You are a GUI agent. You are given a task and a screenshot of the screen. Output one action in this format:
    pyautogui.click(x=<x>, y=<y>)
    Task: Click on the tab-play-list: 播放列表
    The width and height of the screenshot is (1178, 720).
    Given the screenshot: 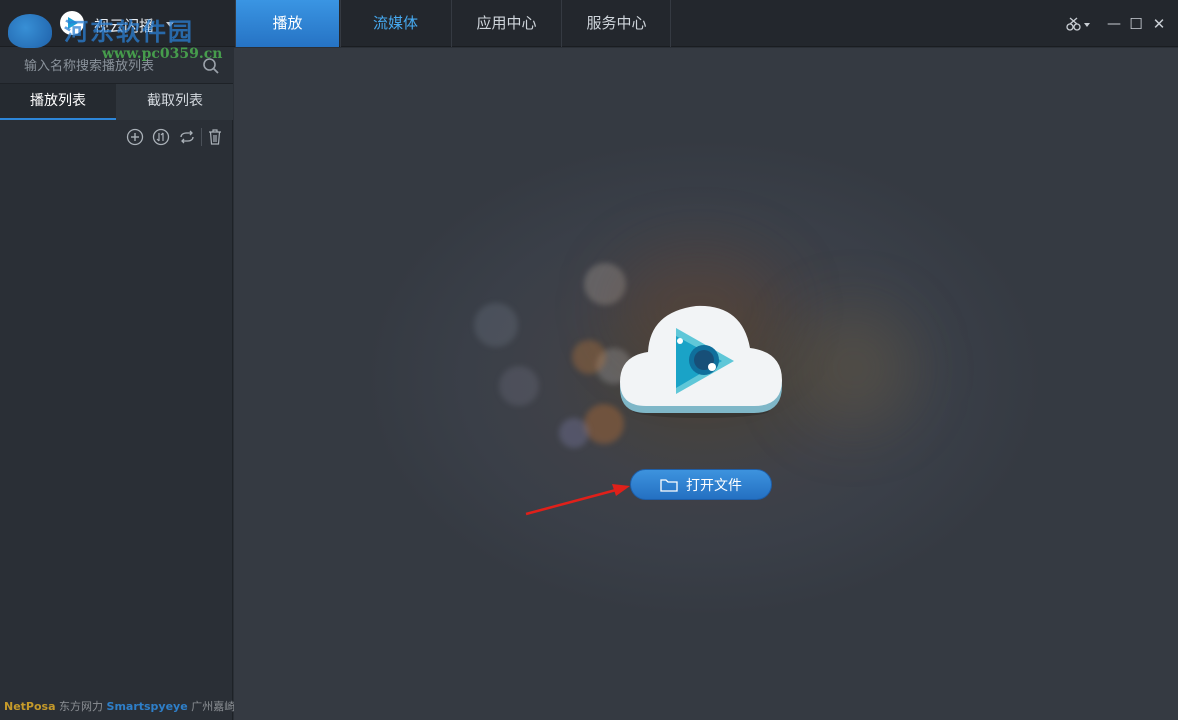 What is the action you would take?
    pyautogui.click(x=58, y=102)
    